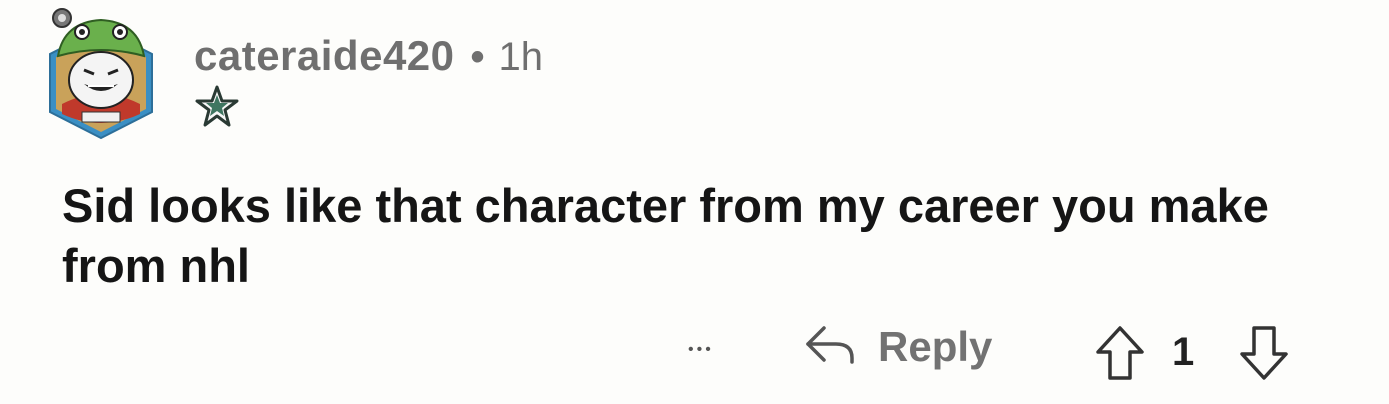 This screenshot has height=404, width=1389. I want to click on reply-button: Reply, so click(898, 346).